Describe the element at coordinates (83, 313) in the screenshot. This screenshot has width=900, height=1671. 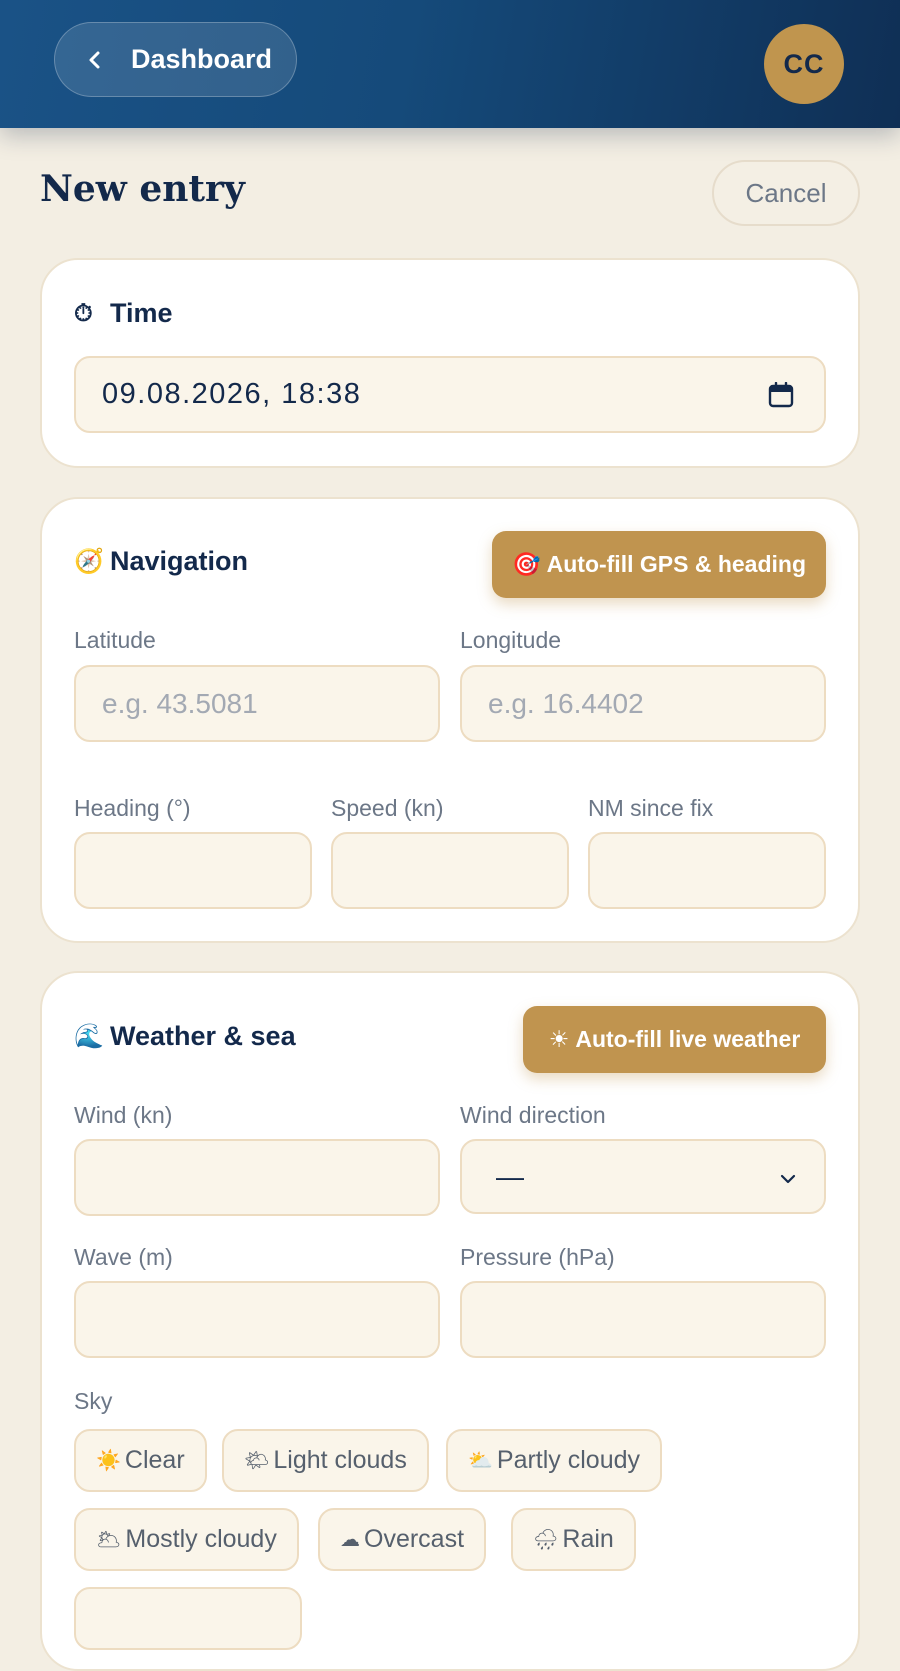
I see `stopwatch-icon: ⏱` at that location.